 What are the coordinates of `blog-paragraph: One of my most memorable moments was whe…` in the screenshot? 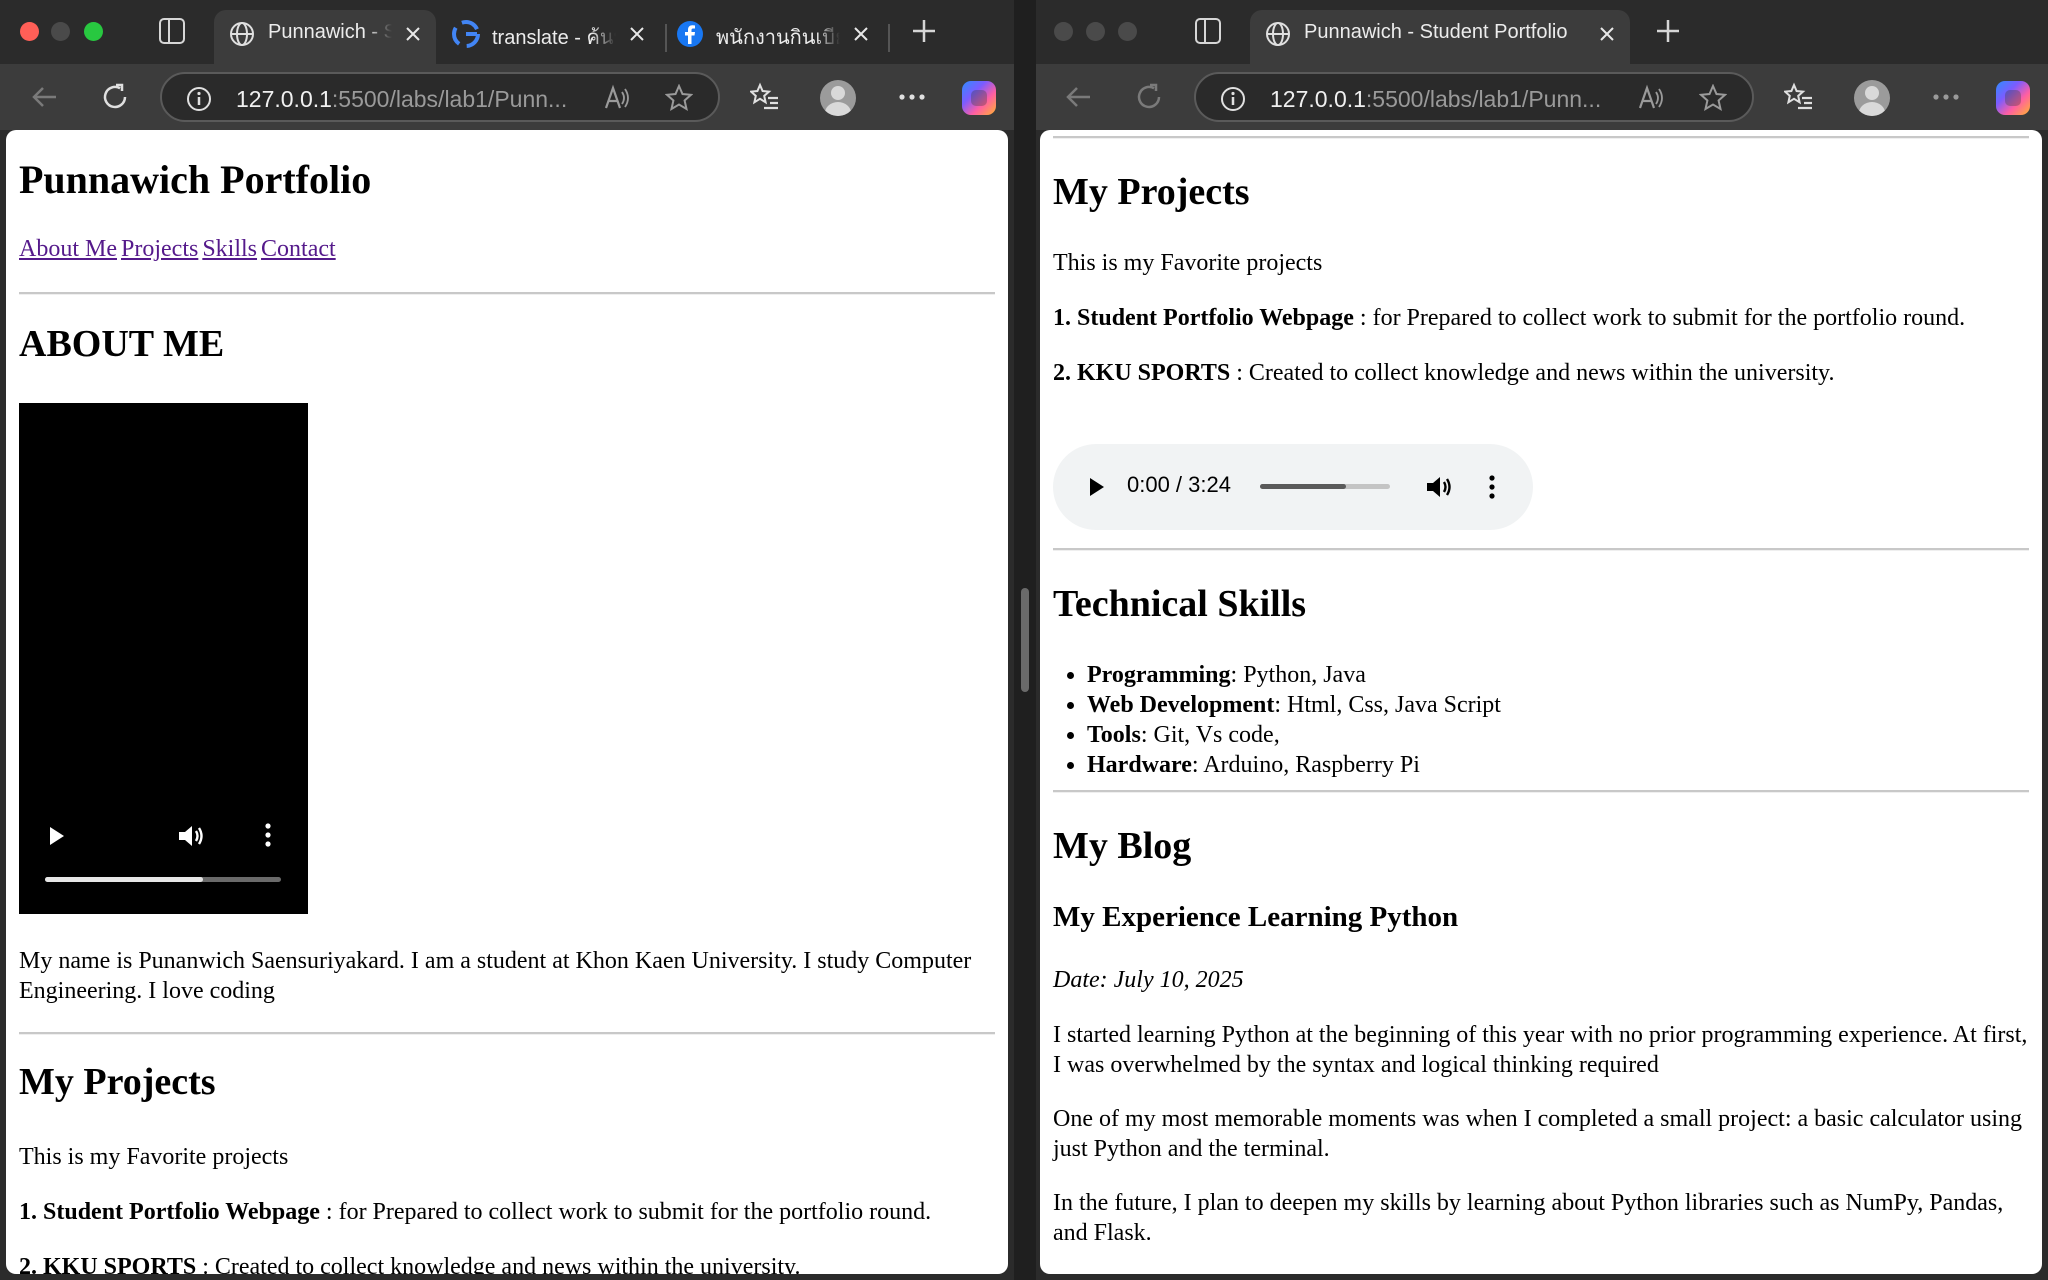 It's located at (1538, 1134).